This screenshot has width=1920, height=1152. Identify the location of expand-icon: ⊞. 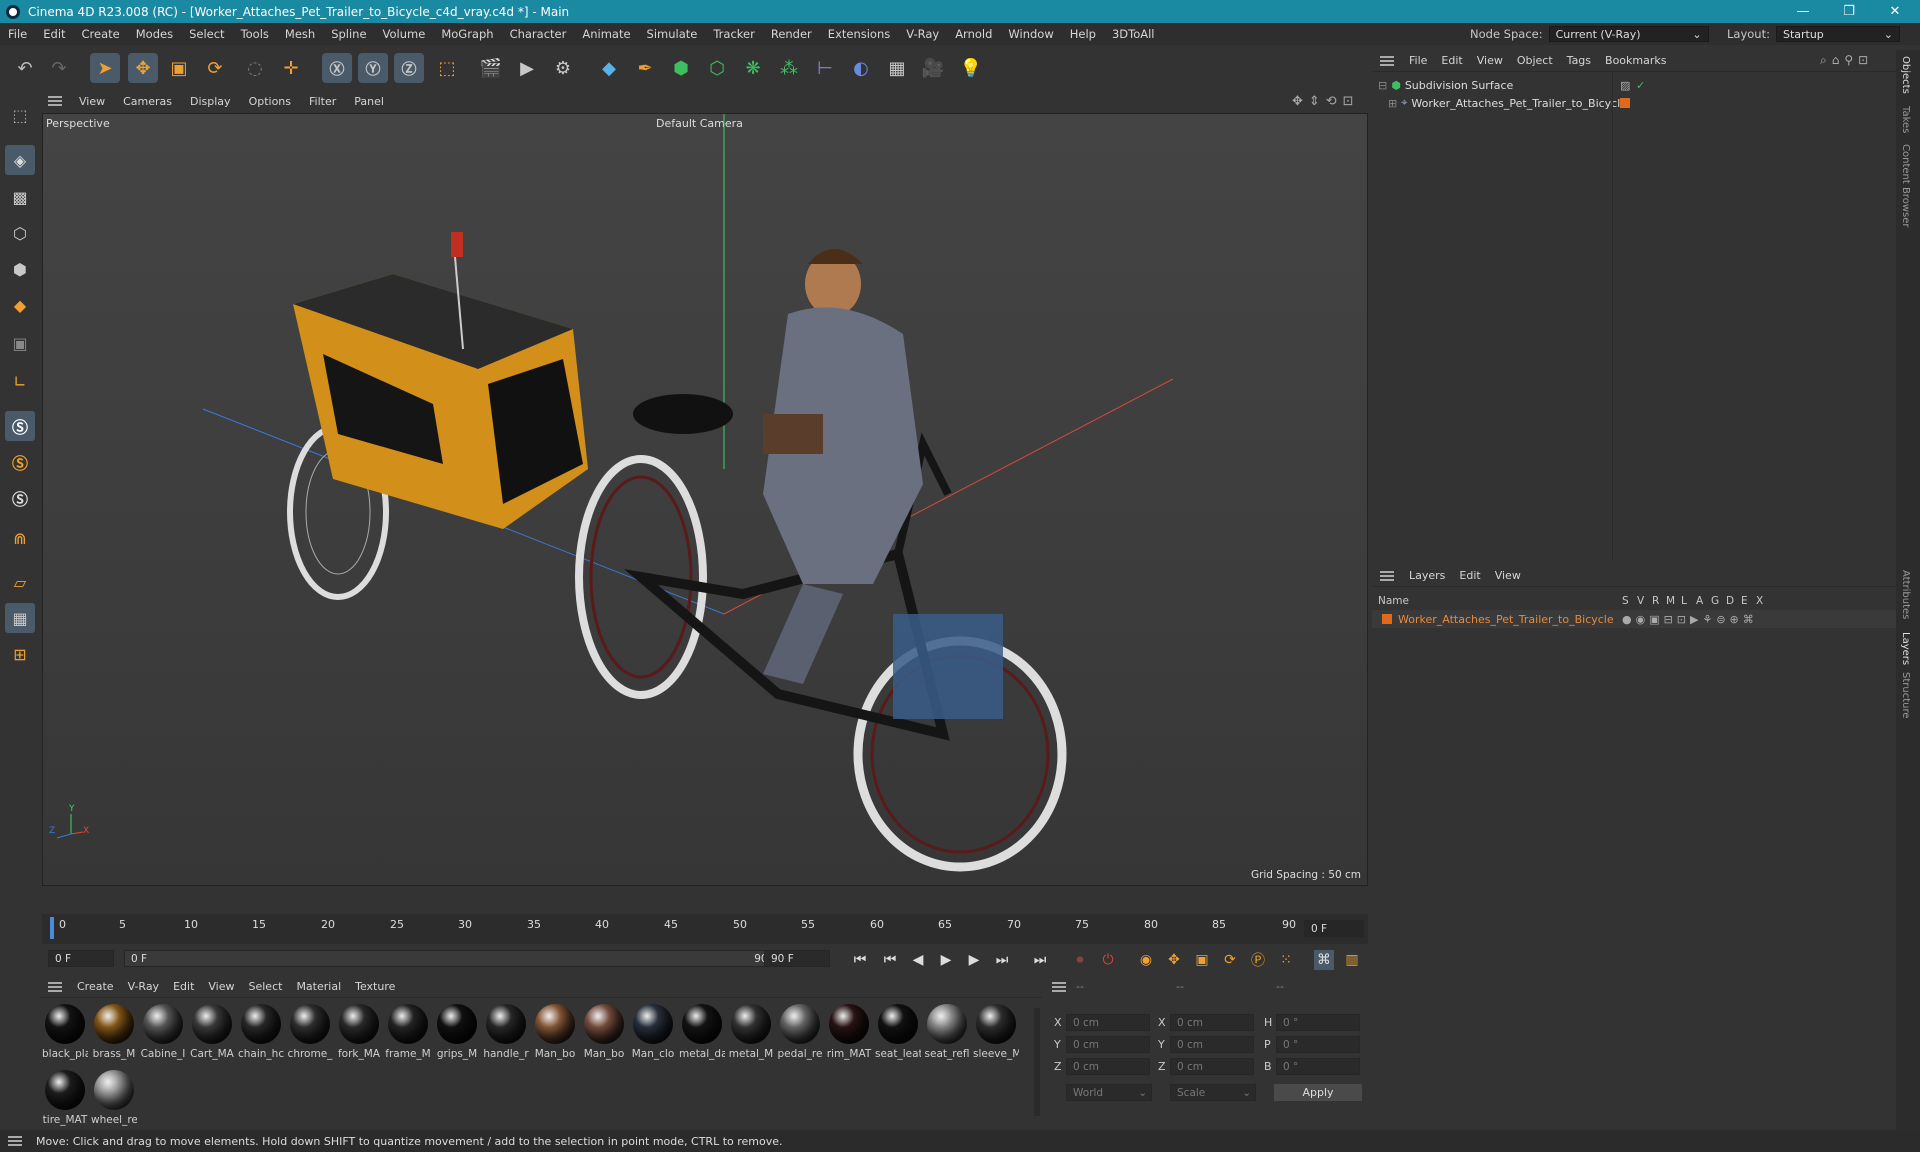
(1392, 103).